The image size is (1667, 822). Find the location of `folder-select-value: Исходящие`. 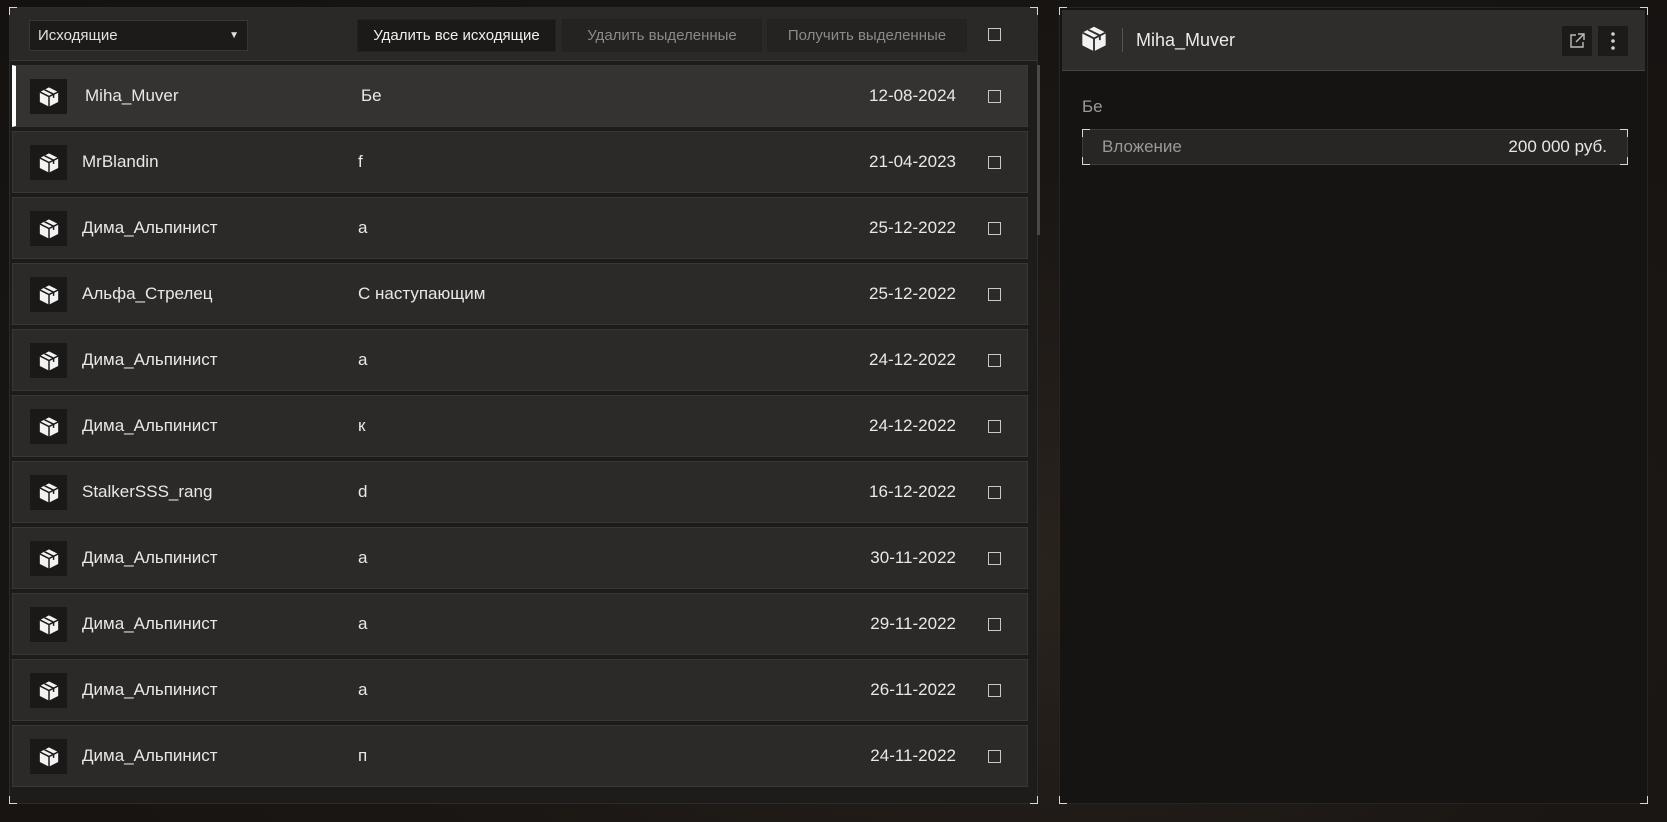

folder-select-value: Исходящие is located at coordinates (78, 35).